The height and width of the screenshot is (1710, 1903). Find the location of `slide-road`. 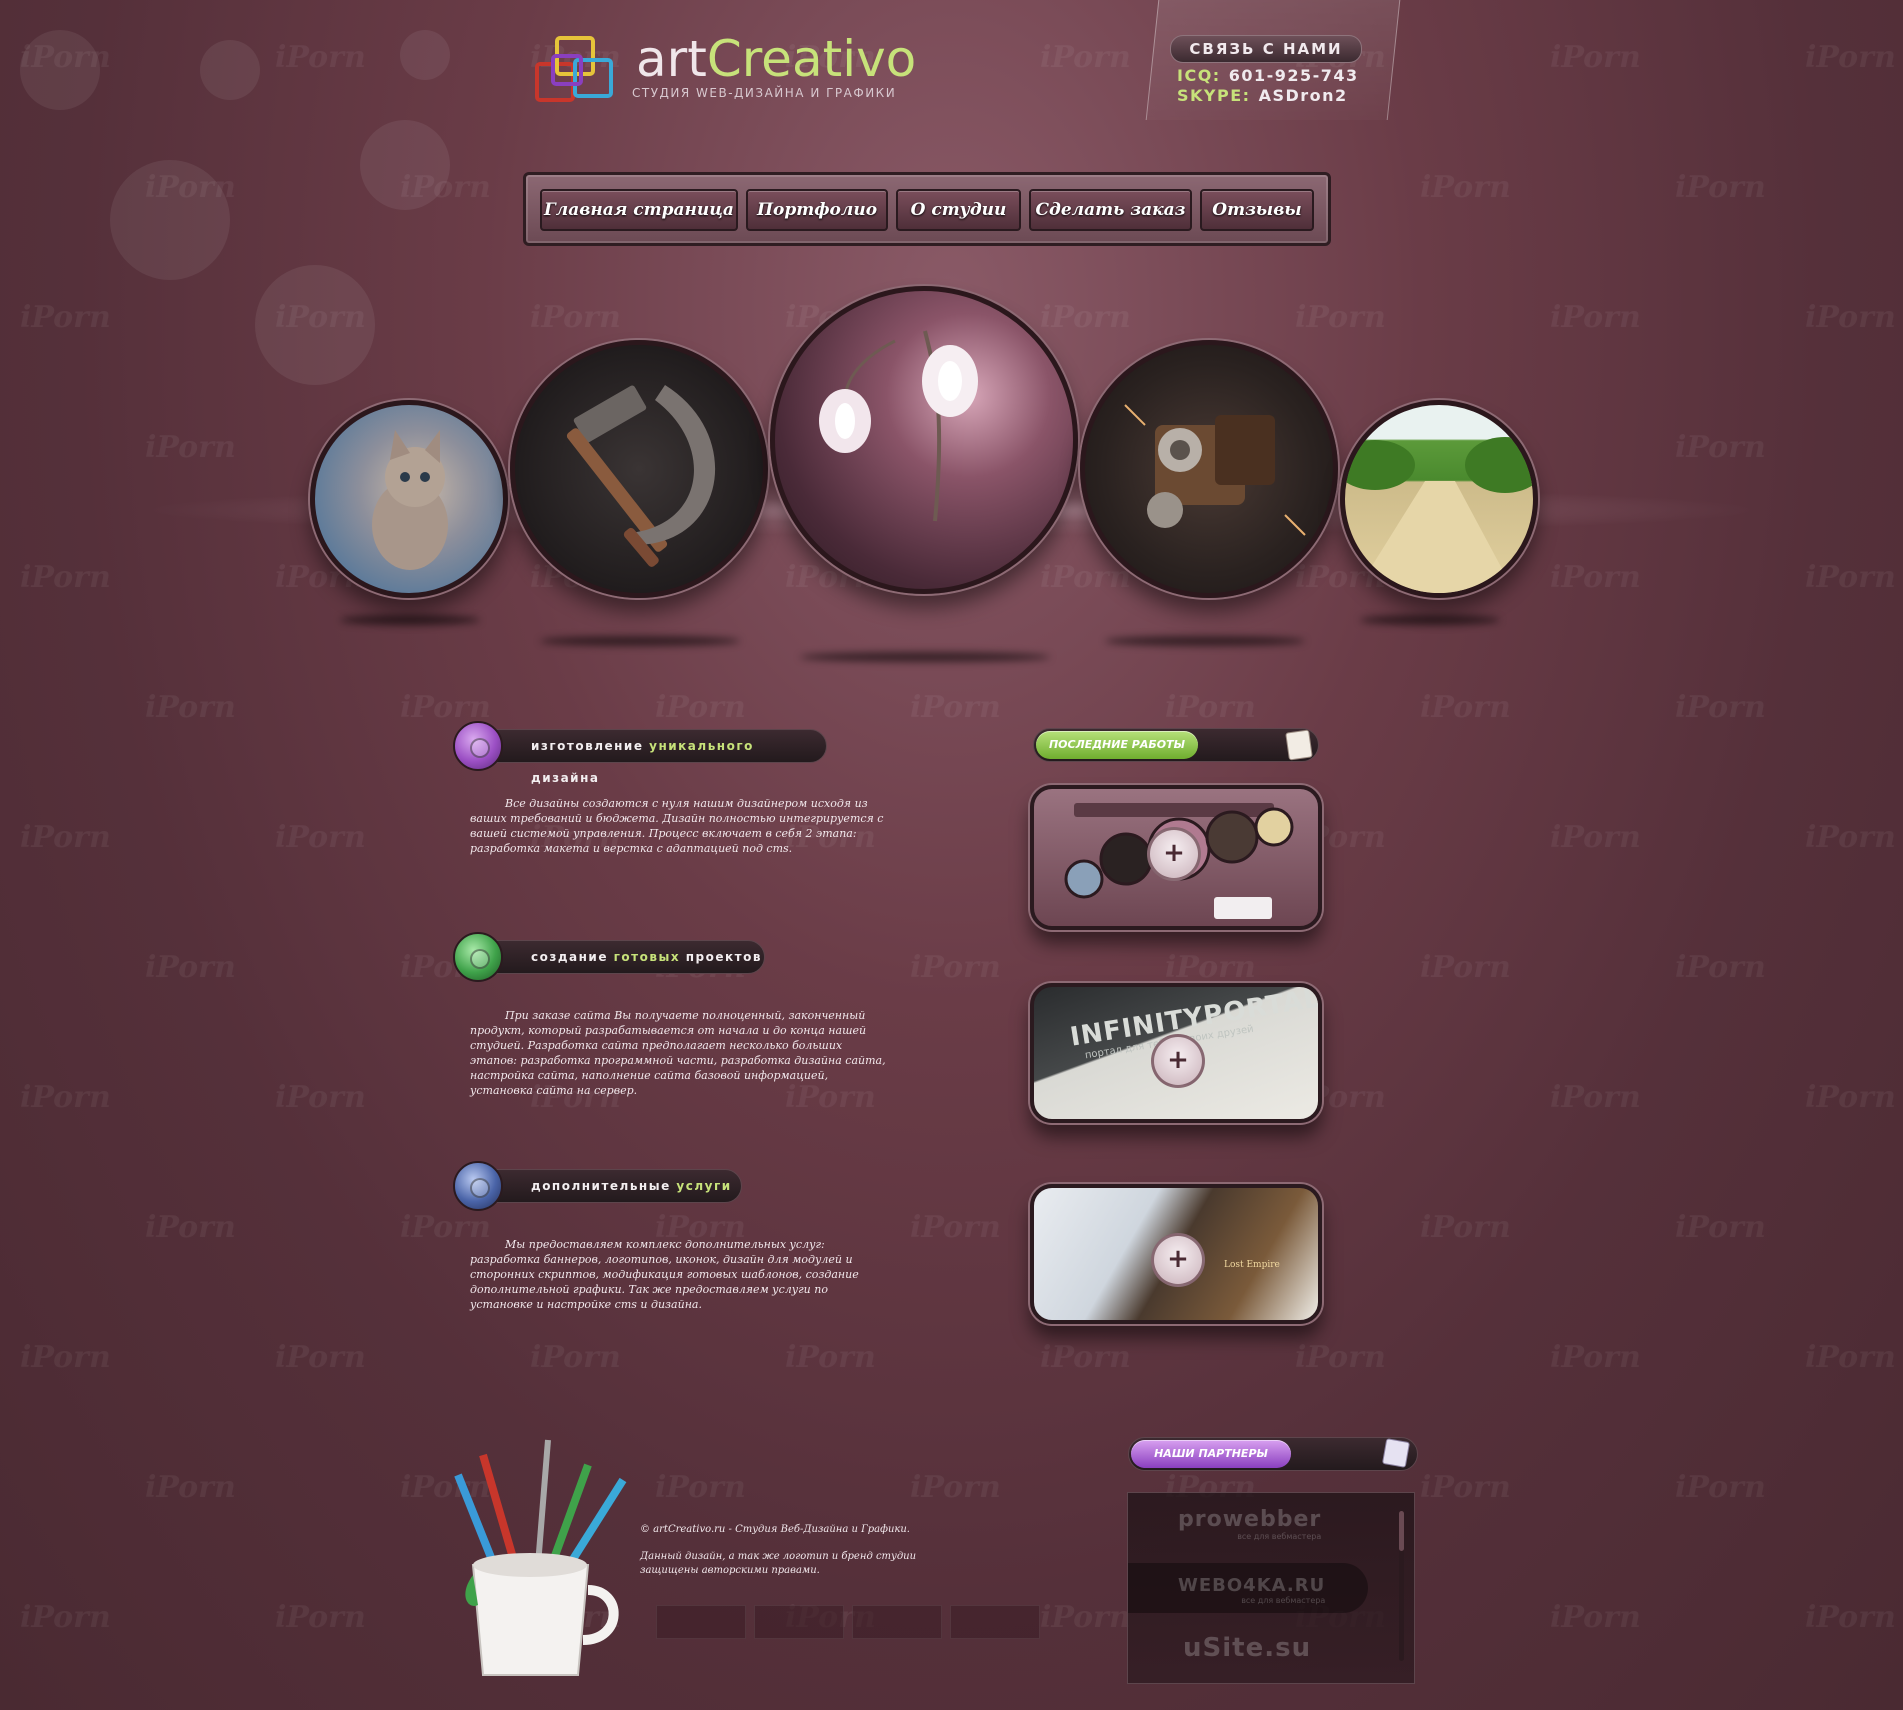

slide-road is located at coordinates (1439, 499).